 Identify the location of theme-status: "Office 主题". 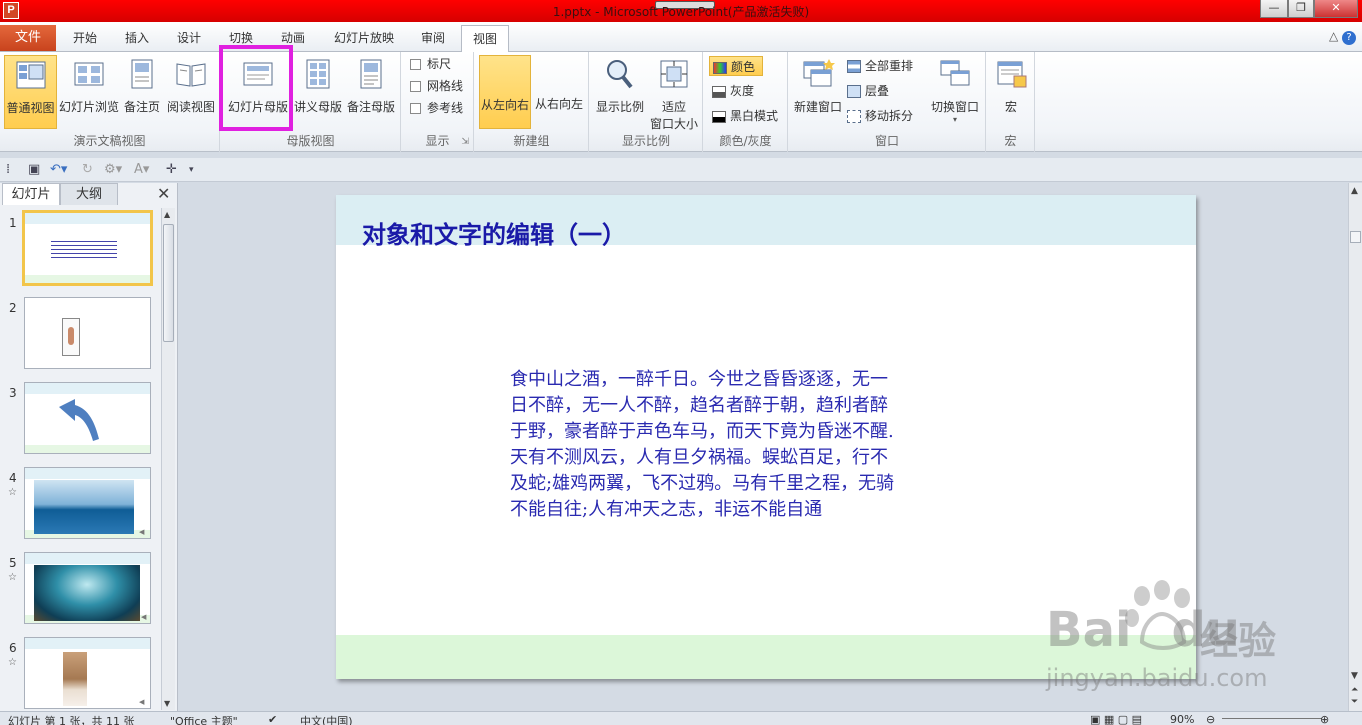
(204, 719).